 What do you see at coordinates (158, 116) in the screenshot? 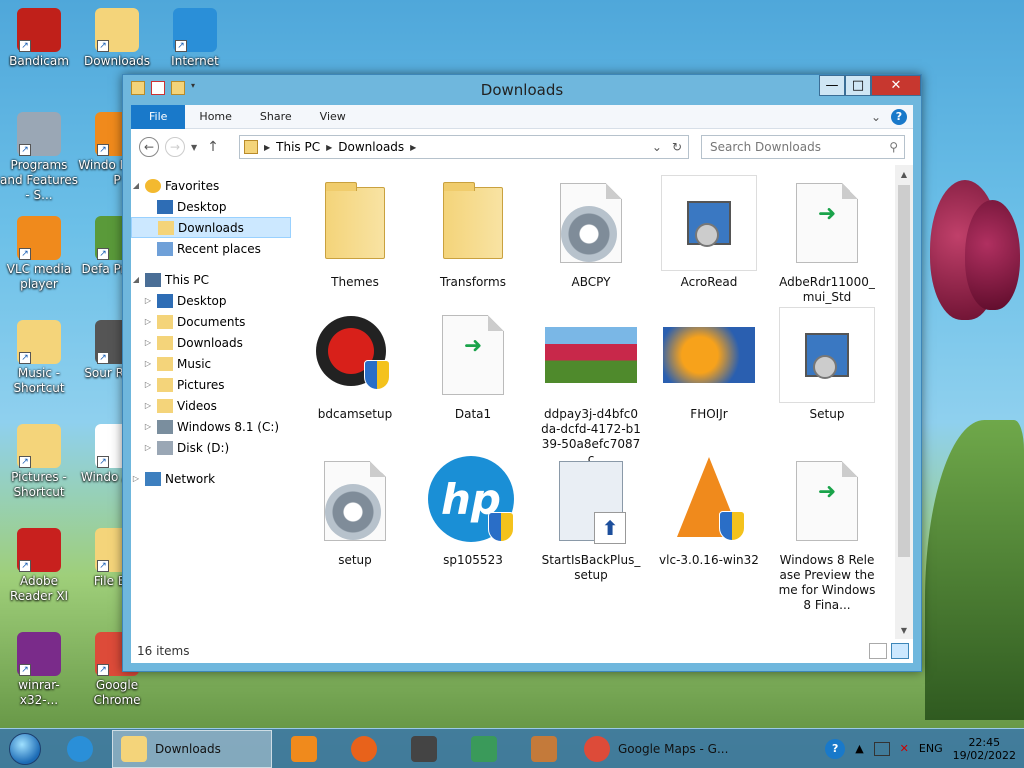
I see `tab-file: File` at bounding box center [158, 116].